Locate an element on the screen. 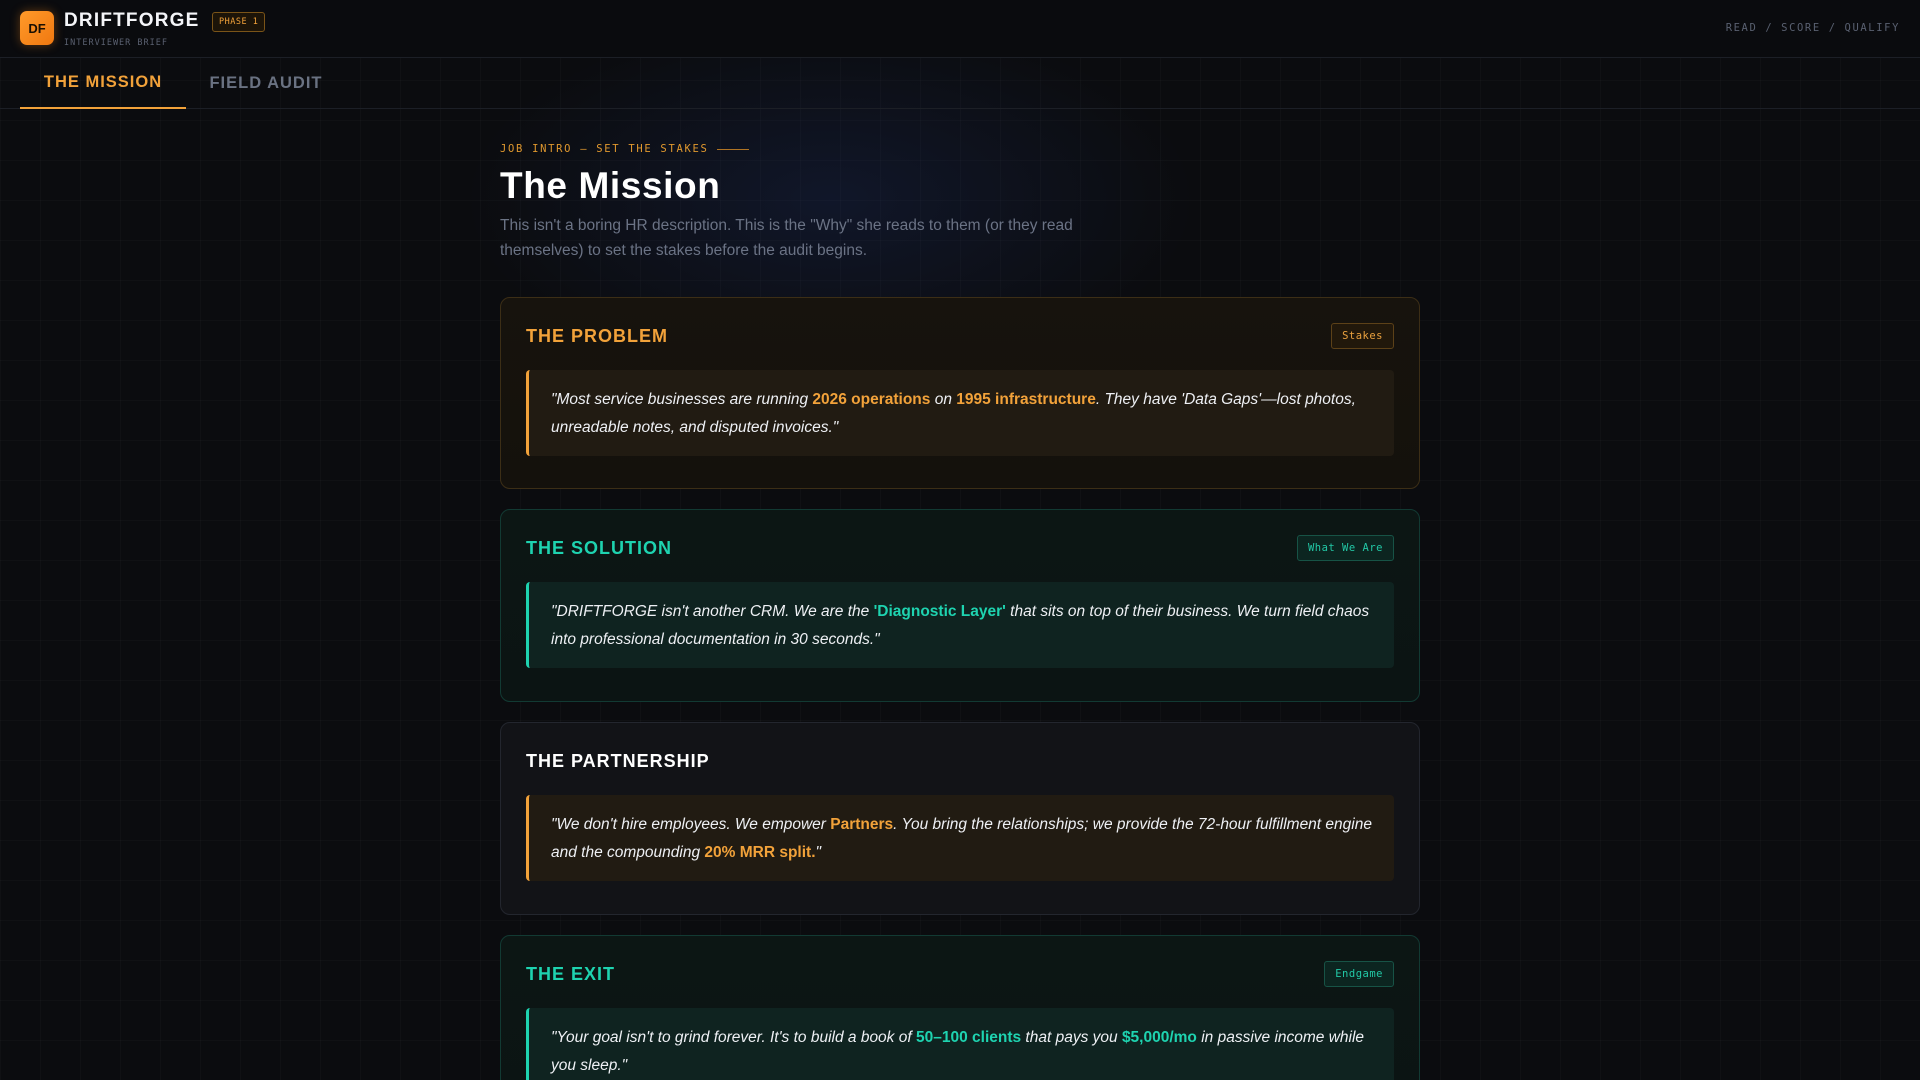 Image resolution: width=1920 pixels, height=1080 pixels. endgame-tag: Endgame is located at coordinates (1359, 974).